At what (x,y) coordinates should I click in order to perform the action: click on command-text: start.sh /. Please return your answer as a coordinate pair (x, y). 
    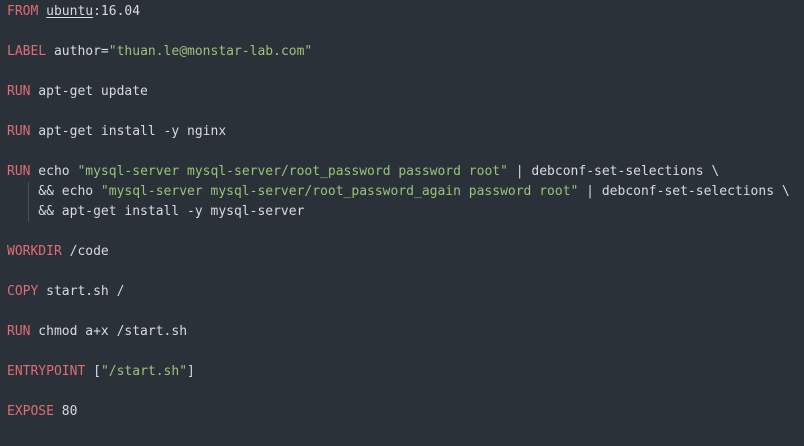
    Looking at the image, I should click on (81, 291).